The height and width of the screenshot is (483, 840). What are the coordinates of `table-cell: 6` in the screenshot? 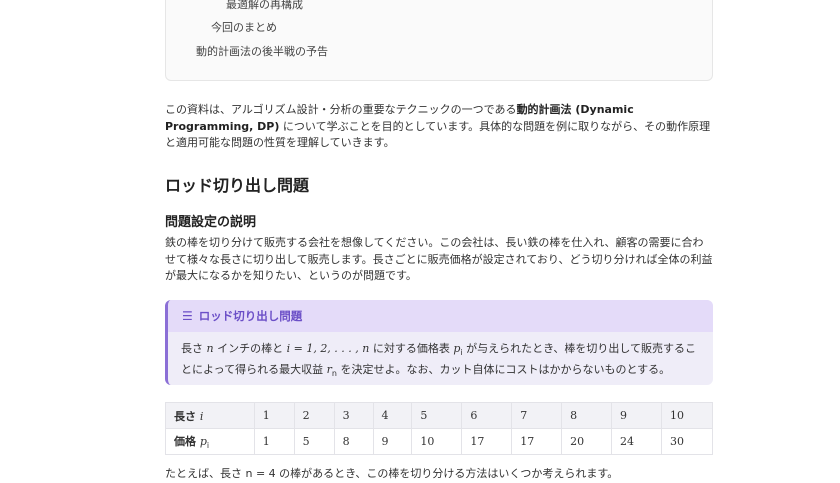 It's located at (487, 415).